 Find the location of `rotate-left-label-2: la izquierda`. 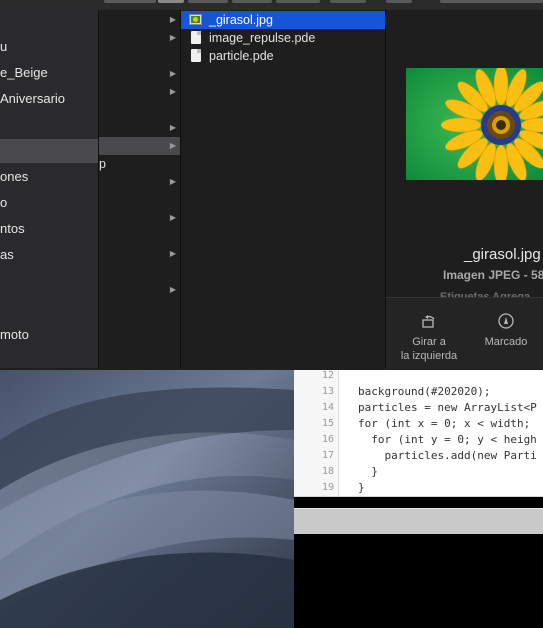

rotate-left-label-2: la izquierda is located at coordinates (429, 356).